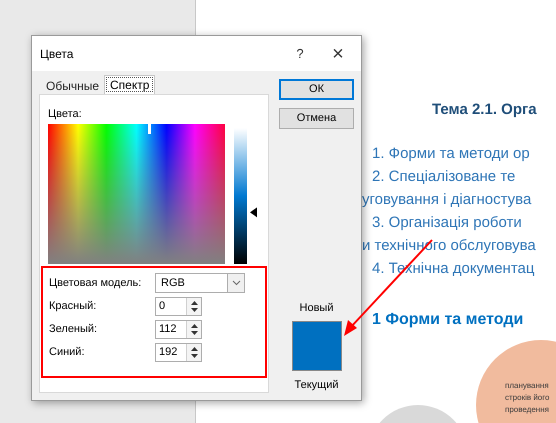  What do you see at coordinates (73, 330) in the screenshot?
I see `field-label: Зеленый:` at bounding box center [73, 330].